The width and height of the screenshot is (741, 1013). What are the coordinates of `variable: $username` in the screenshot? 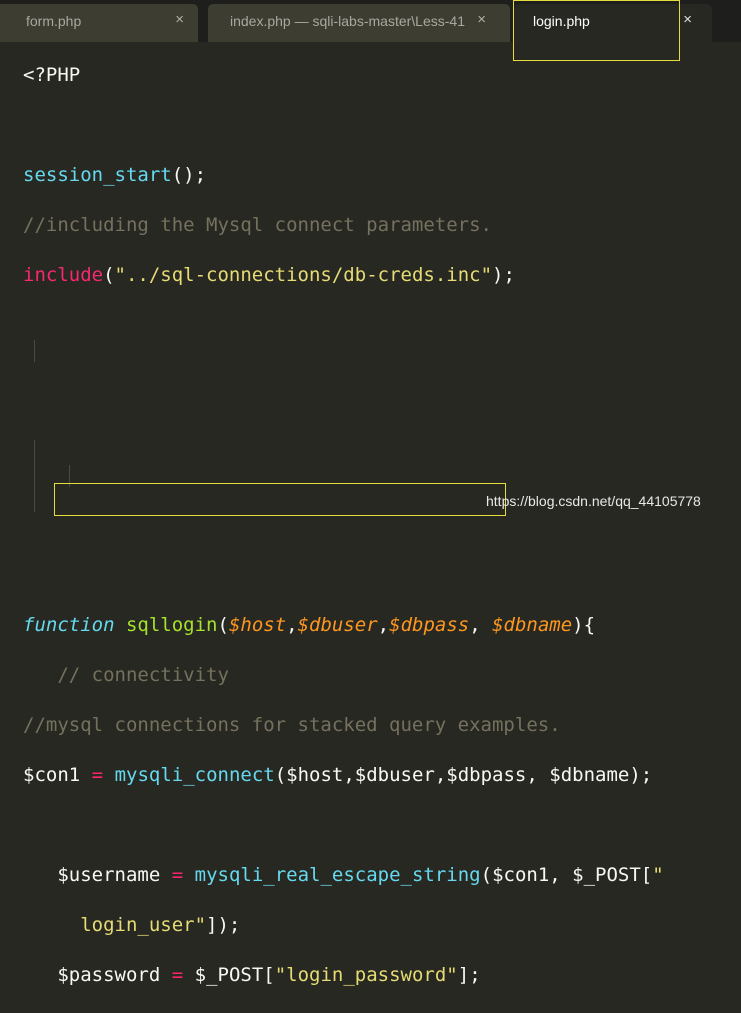 It's located at (109, 875).